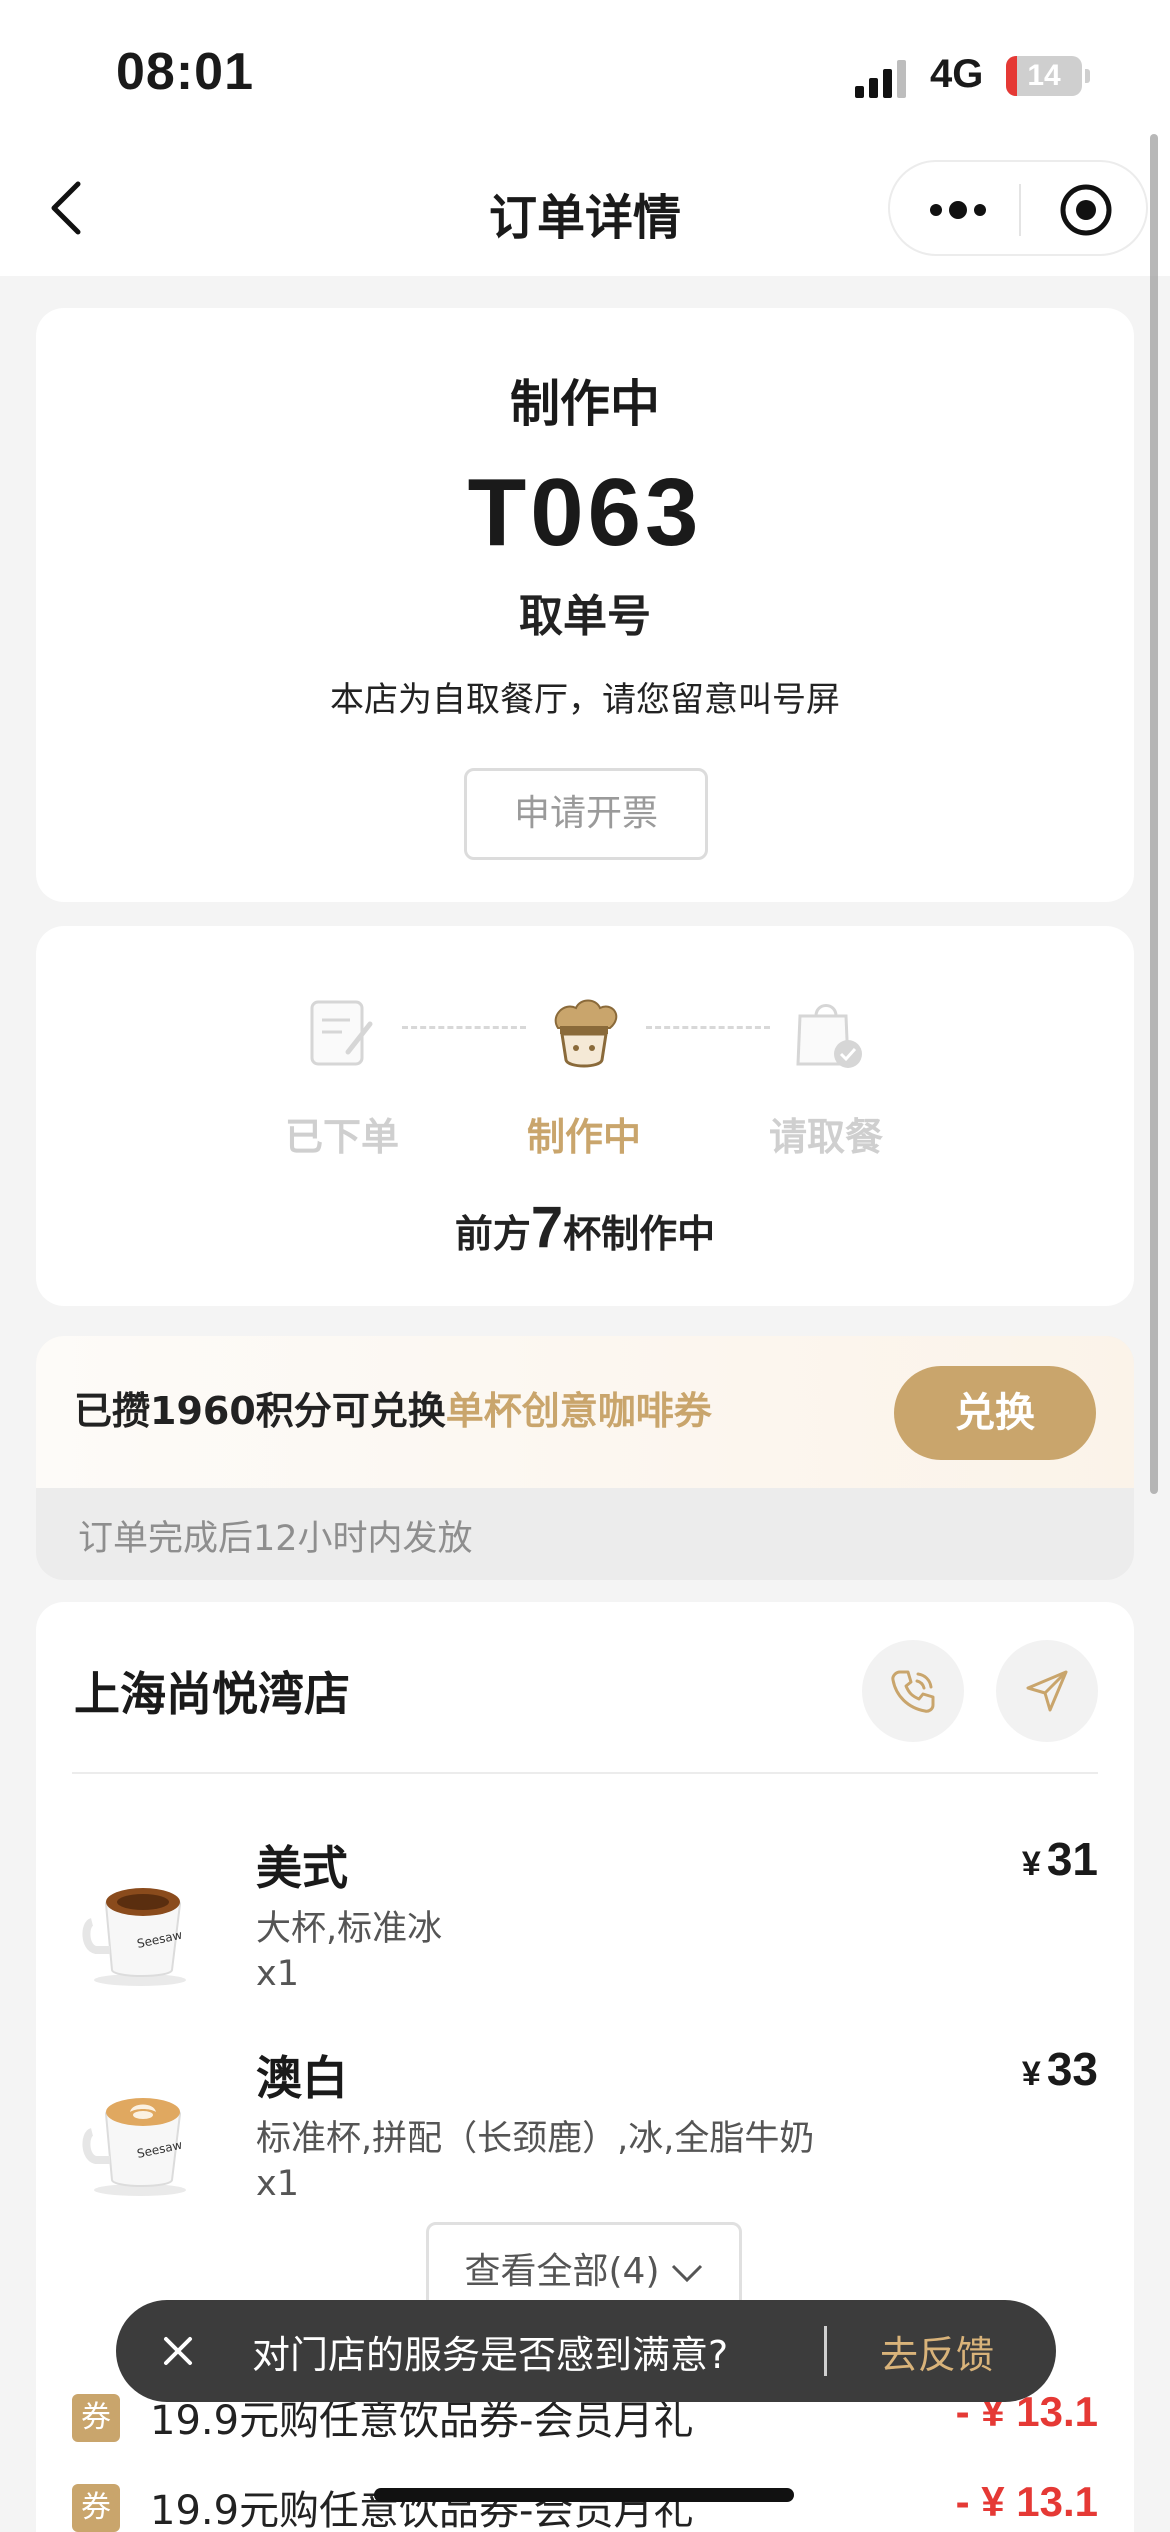 The height and width of the screenshot is (2532, 1170). What do you see at coordinates (825, 1137) in the screenshot?
I see `step-label: 请取餐` at bounding box center [825, 1137].